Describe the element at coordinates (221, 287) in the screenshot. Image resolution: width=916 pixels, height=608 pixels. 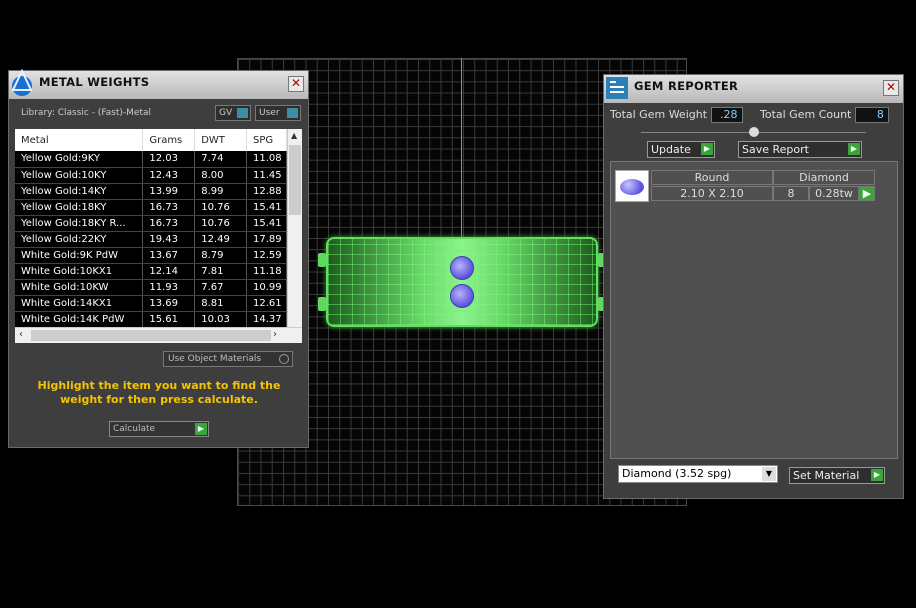
I see `table-cell: 7.67` at that location.